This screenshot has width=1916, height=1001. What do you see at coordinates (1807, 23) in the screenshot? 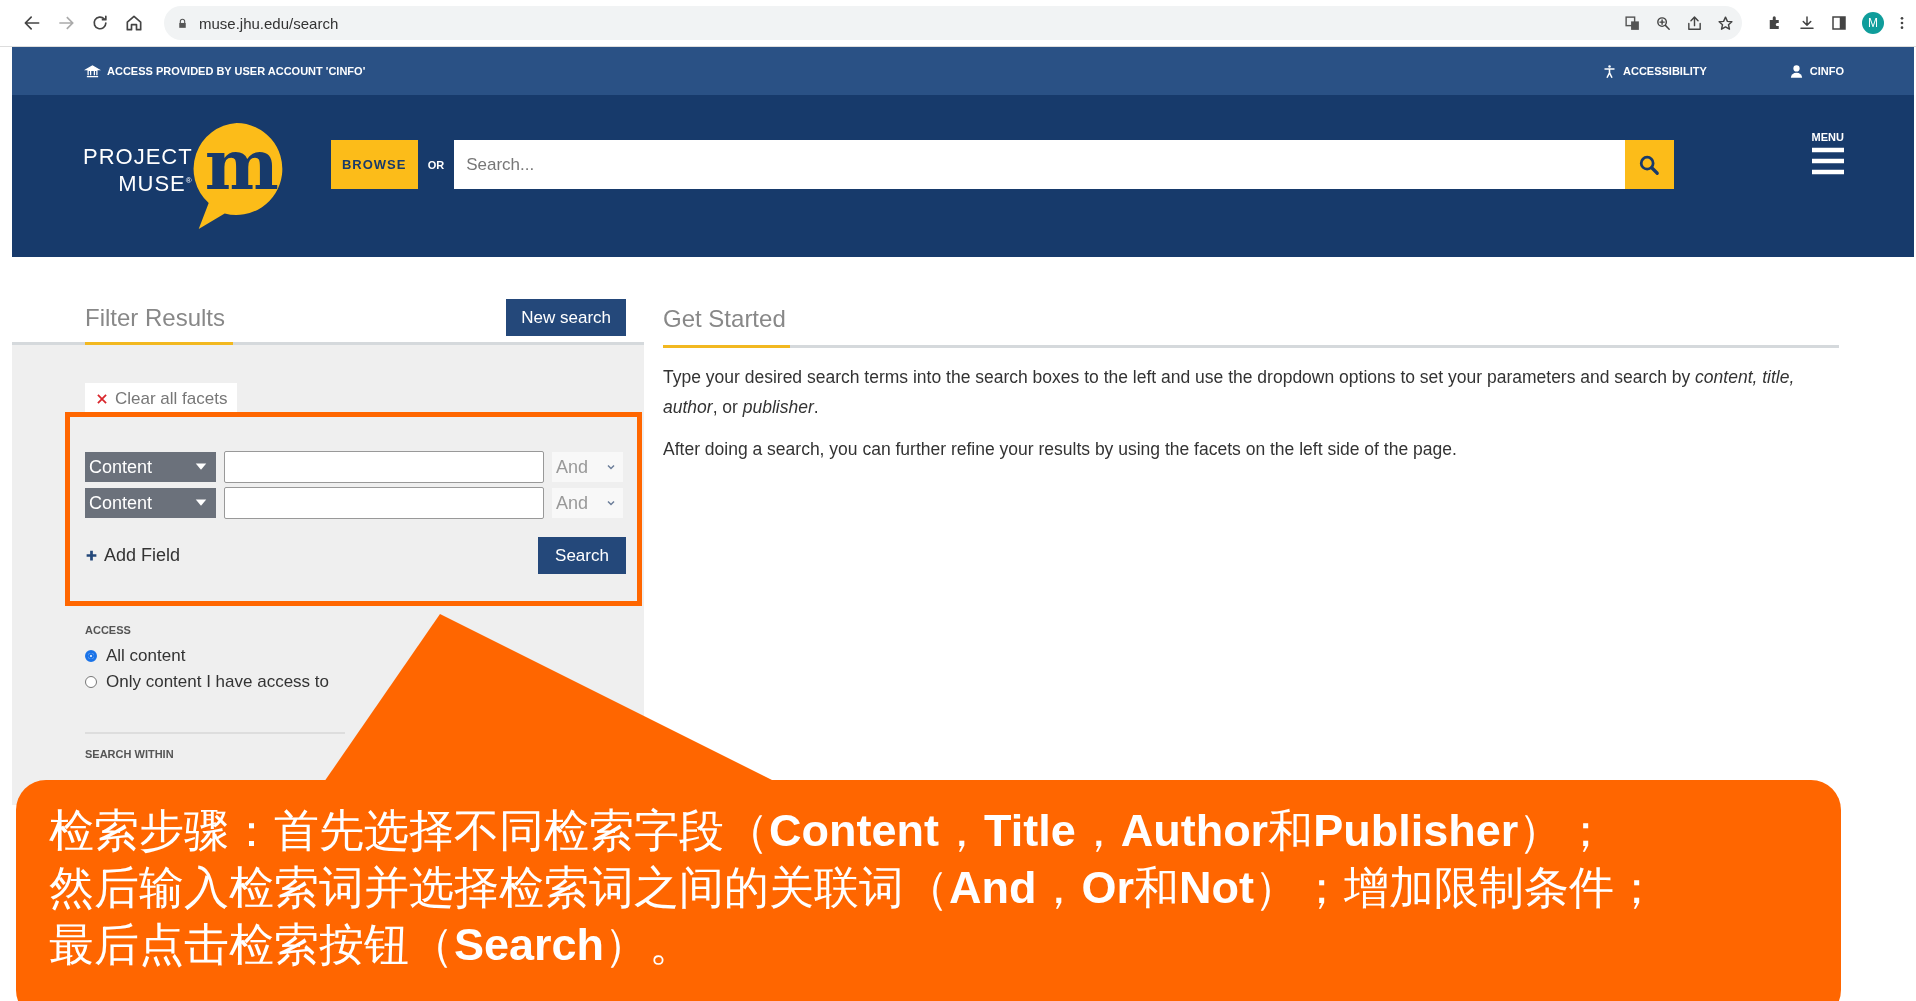
I see `download-icon` at bounding box center [1807, 23].